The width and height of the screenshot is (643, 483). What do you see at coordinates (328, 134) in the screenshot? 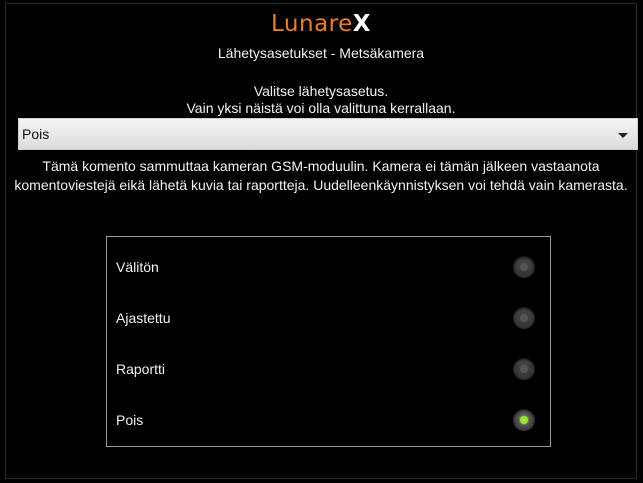
I see `send-setting-dropdown: Pois` at bounding box center [328, 134].